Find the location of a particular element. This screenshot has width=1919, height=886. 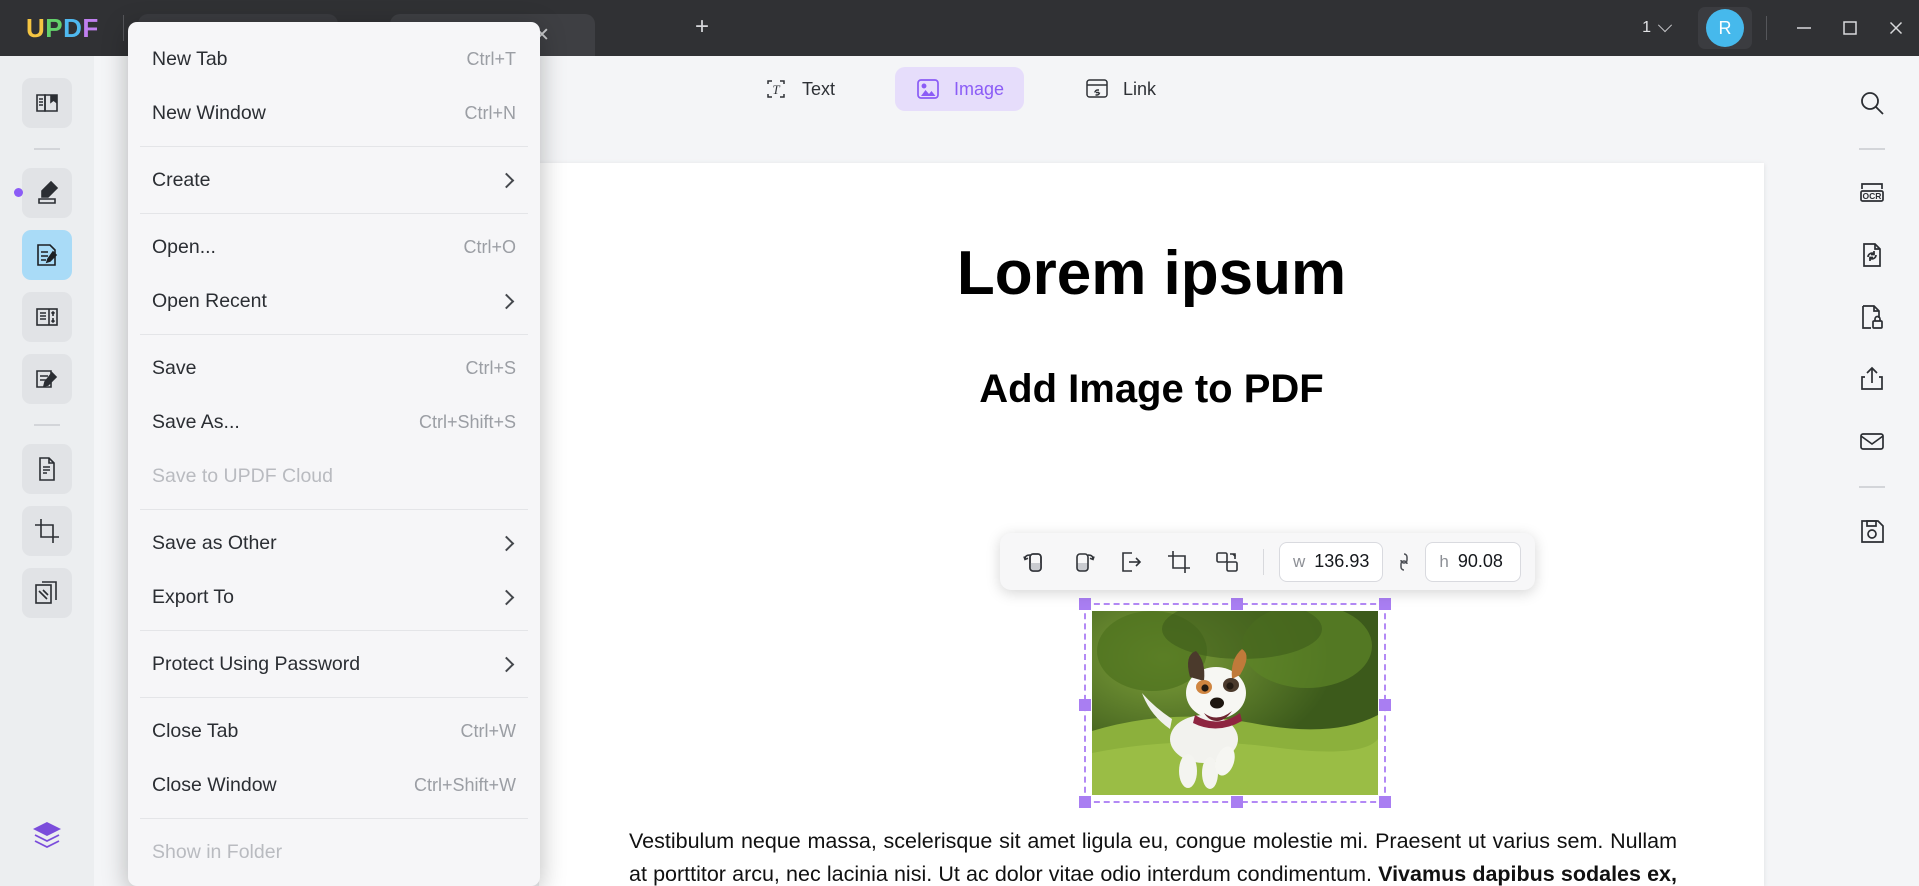

menu-item-label: Create is located at coordinates (181, 179).